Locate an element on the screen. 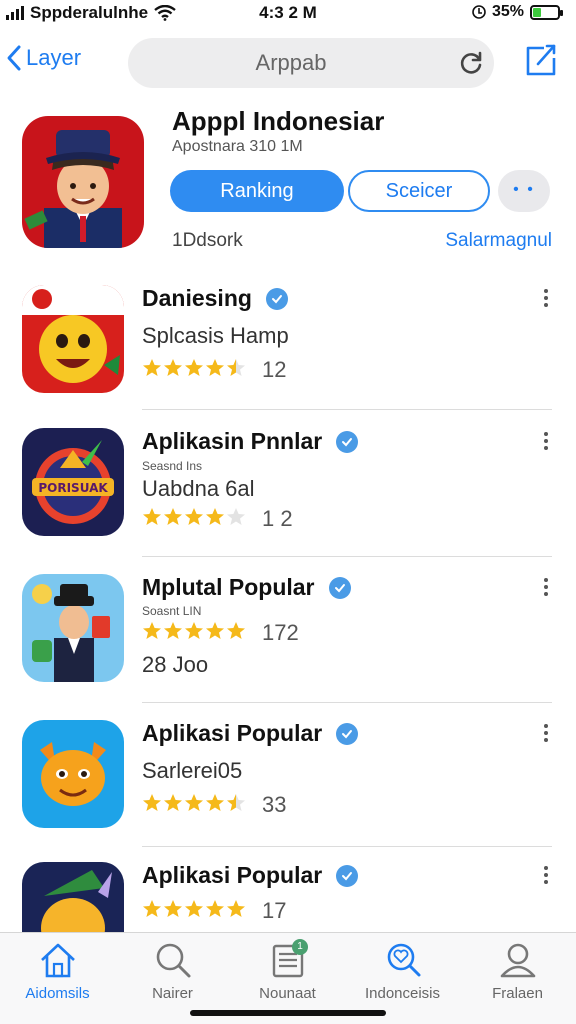  tab-search: Nairer is located at coordinates (172, 970).